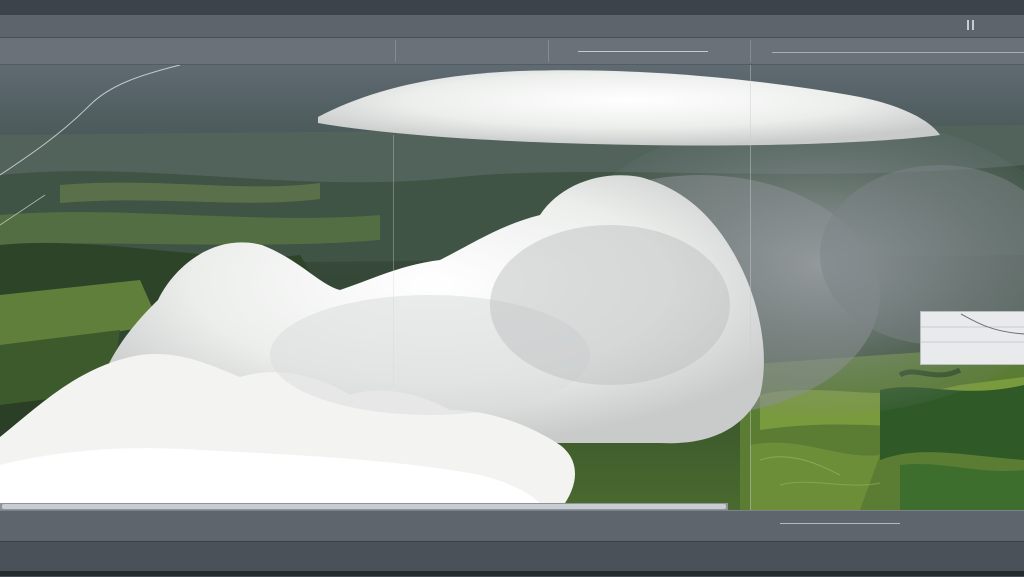  What do you see at coordinates (971, 25) in the screenshot?
I see `window-control-icon` at bounding box center [971, 25].